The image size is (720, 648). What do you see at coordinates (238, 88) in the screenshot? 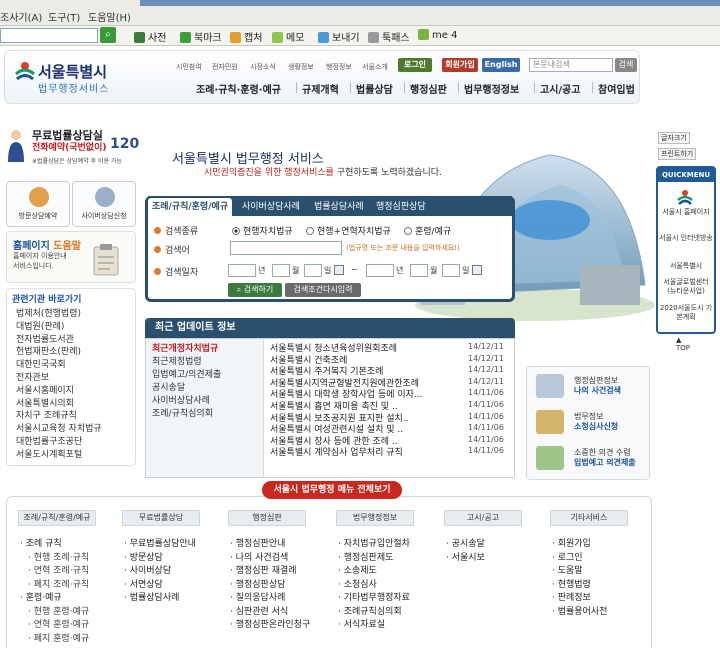
I see `gnav-ordinance: 조례·규칙·훈령·예규` at bounding box center [238, 88].